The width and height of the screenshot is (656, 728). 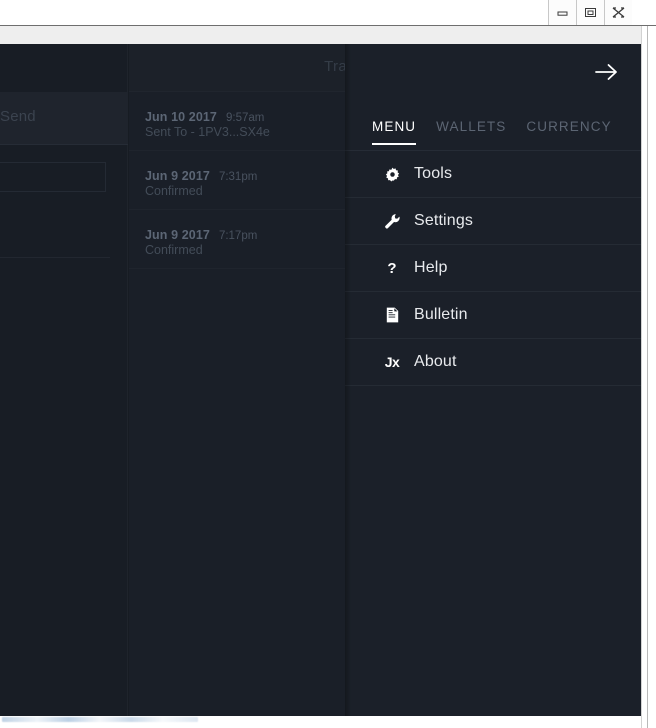 I want to click on menu-item-label: Help, so click(x=431, y=267).